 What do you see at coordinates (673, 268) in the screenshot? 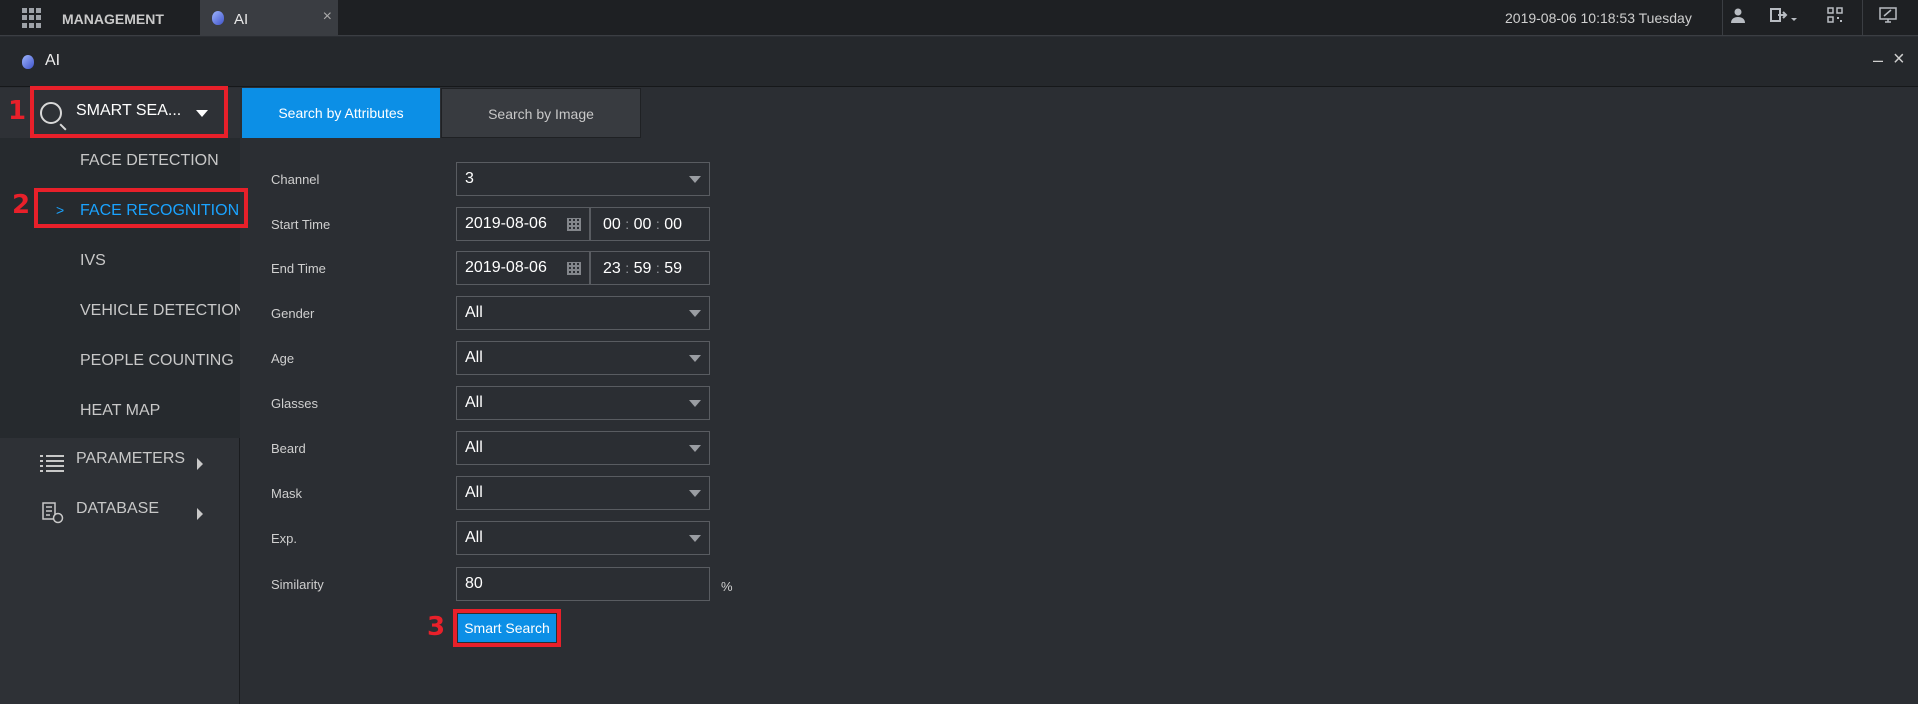
I see `end-second: 59` at bounding box center [673, 268].